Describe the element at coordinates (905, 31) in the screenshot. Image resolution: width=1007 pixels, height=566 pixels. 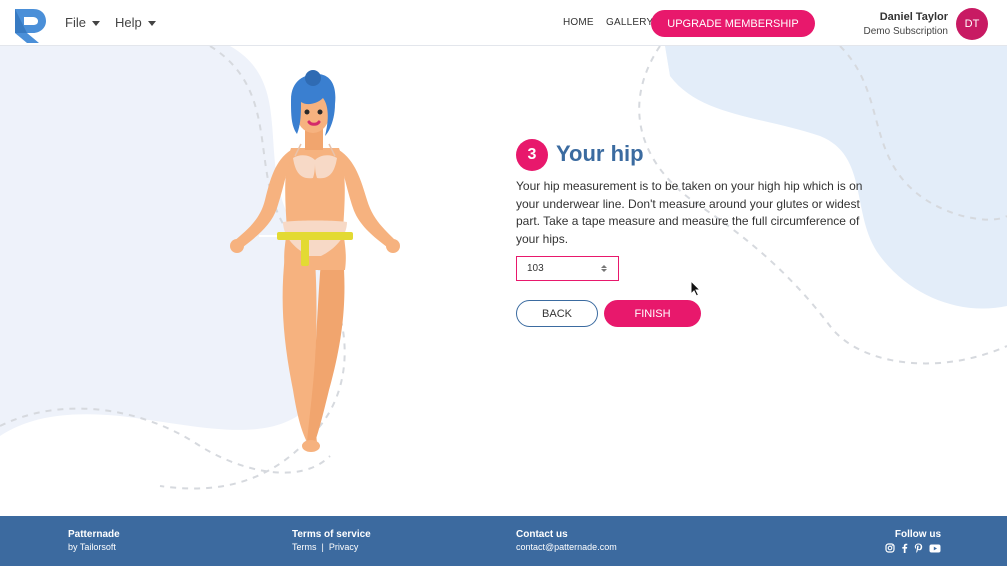
I see `user-subscription: Demo Subscription` at that location.